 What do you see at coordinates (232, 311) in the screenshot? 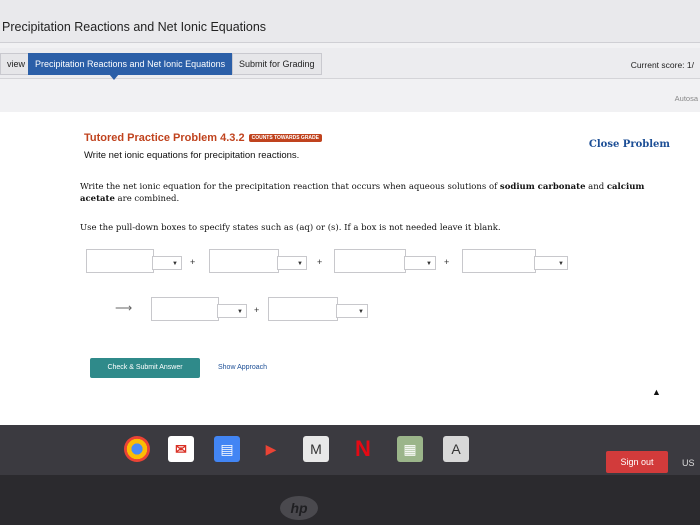
I see `product-state-dropdown-1: ▼` at bounding box center [232, 311].